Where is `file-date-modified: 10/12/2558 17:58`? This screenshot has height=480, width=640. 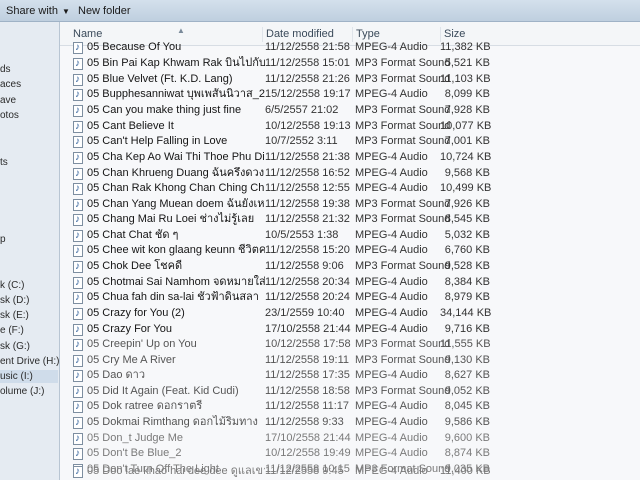 file-date-modified: 10/12/2558 17:58 is located at coordinates (308, 344).